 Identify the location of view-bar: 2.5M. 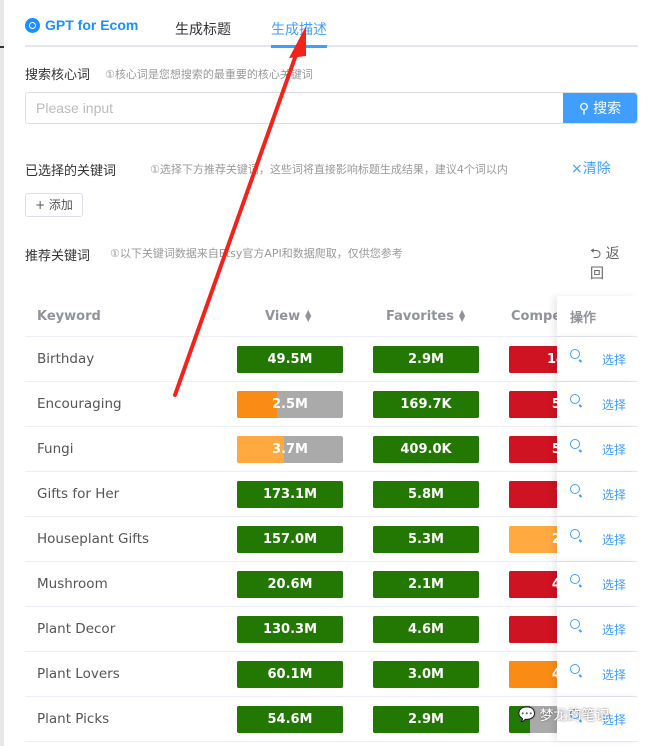
(290, 404).